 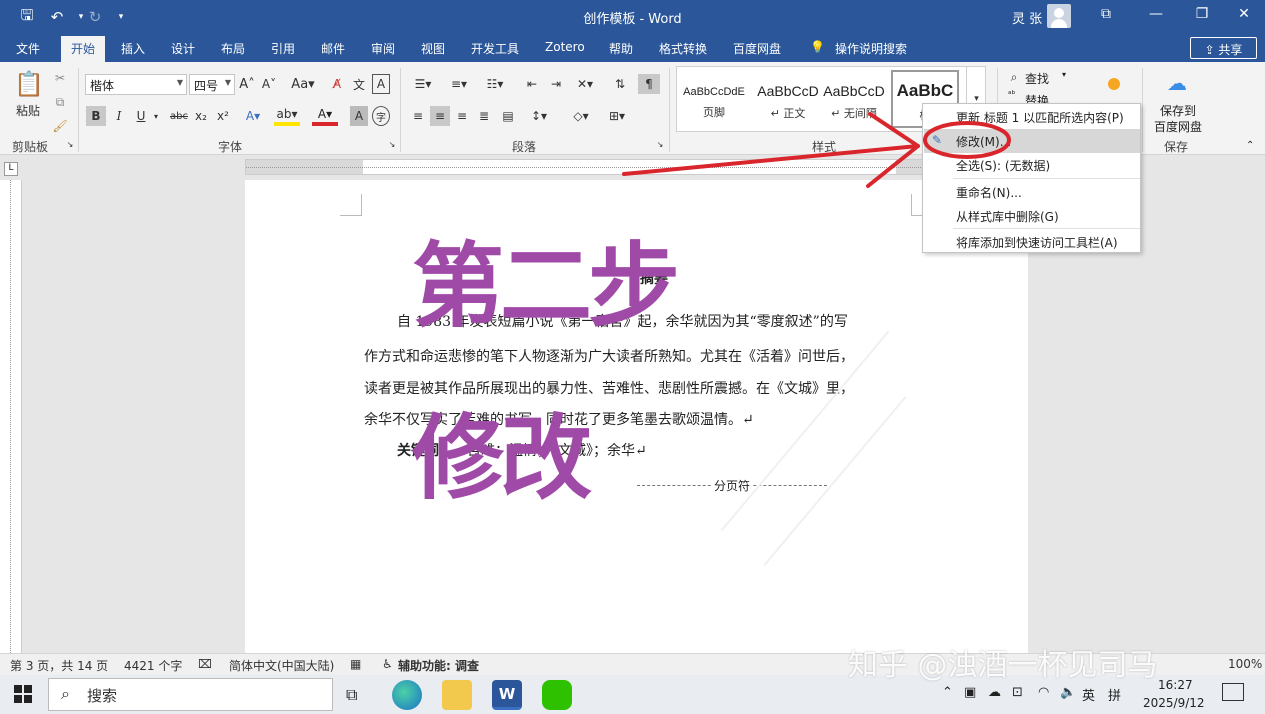 What do you see at coordinates (1088, 694) in the screenshot?
I see `ime-indicator: 英` at bounding box center [1088, 694].